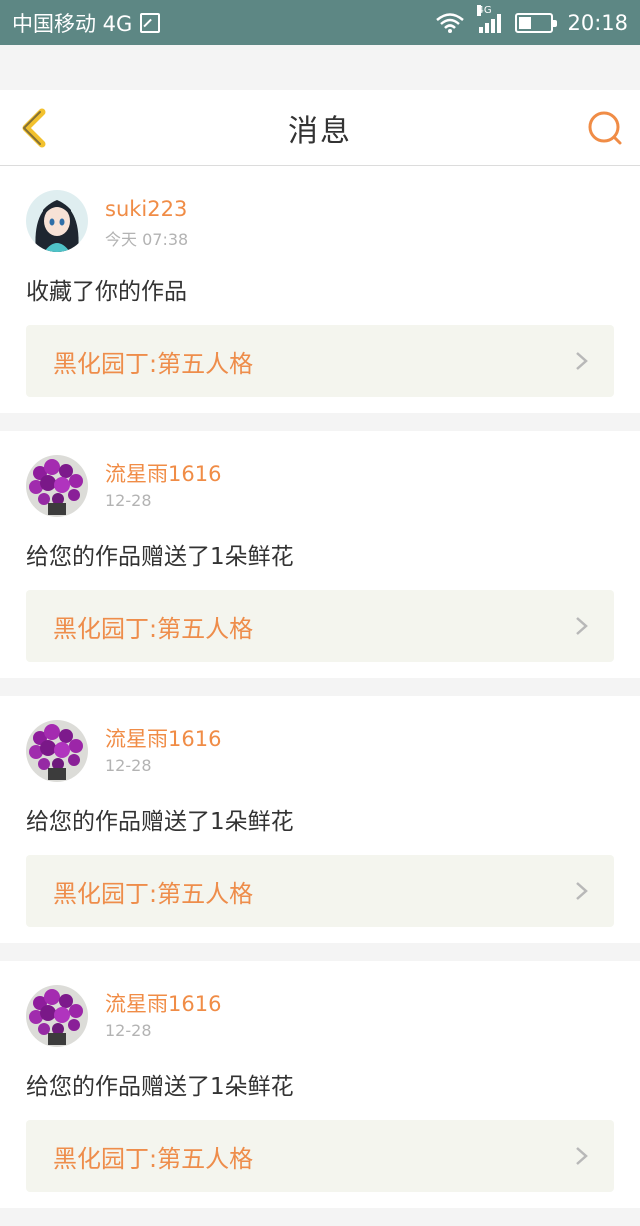  I want to click on username: suki223, so click(146, 209).